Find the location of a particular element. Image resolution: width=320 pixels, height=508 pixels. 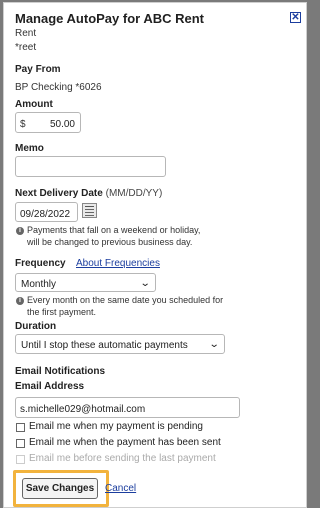

delivery-label-group: Next Delivery Date (MM/DD/YY) is located at coordinates (88, 193).